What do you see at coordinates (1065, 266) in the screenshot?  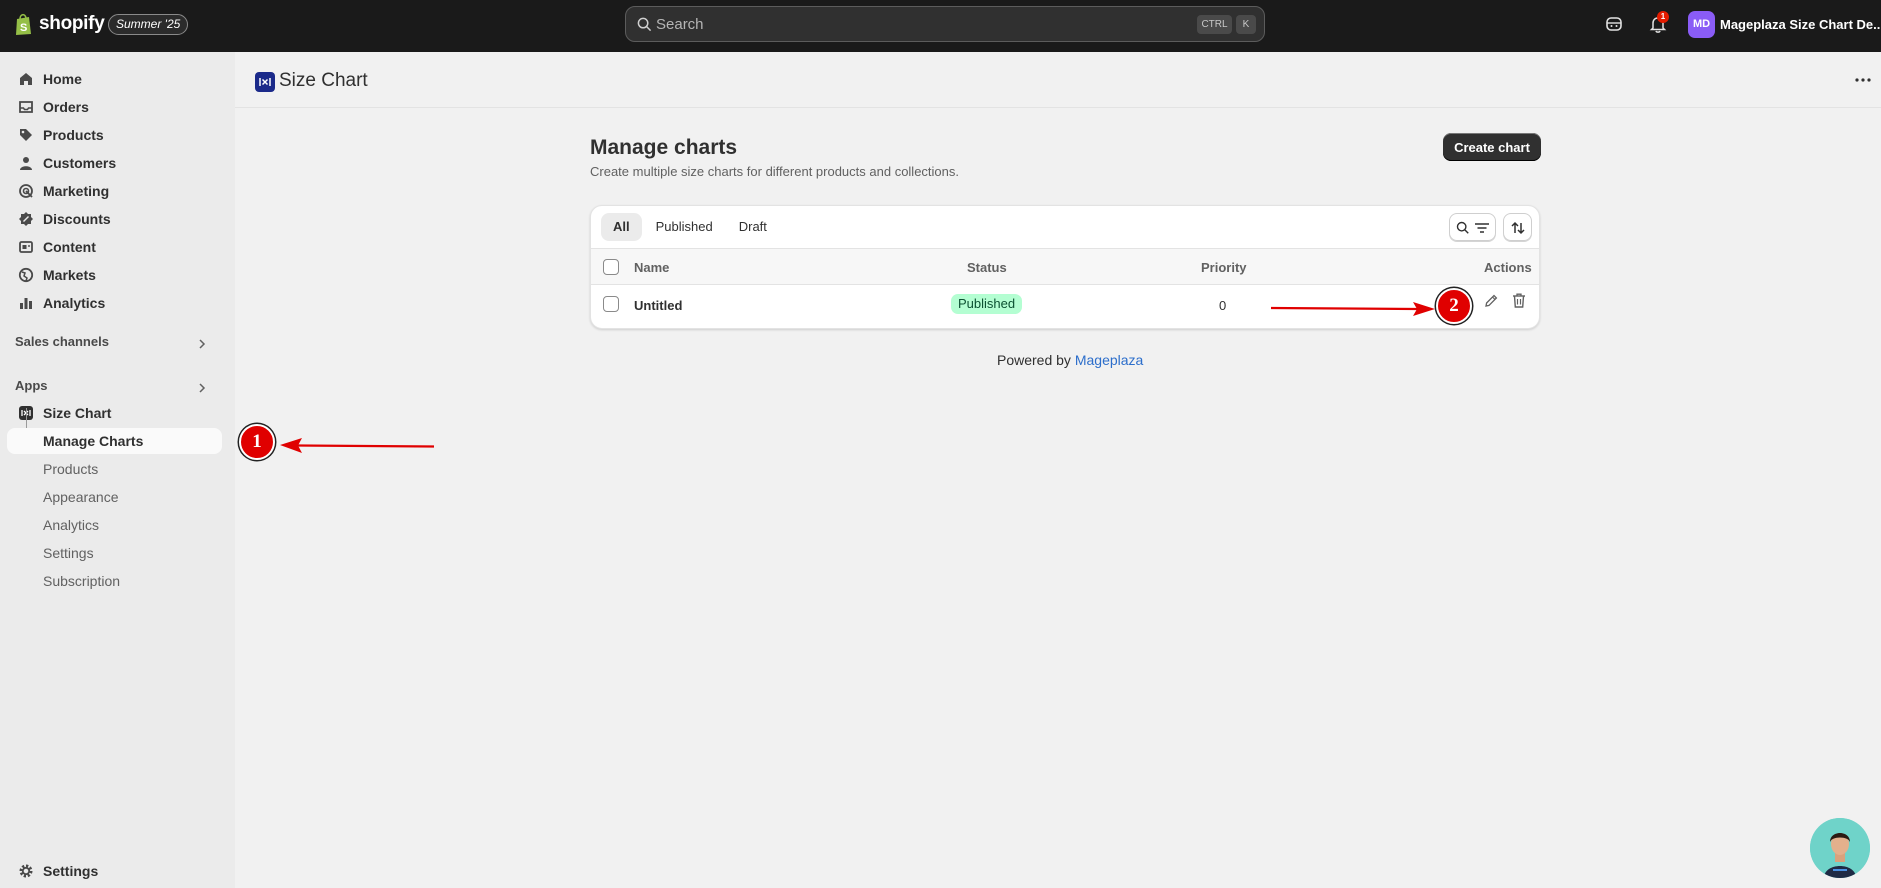 I see `table-header: Name Status Priority Actions` at bounding box center [1065, 266].